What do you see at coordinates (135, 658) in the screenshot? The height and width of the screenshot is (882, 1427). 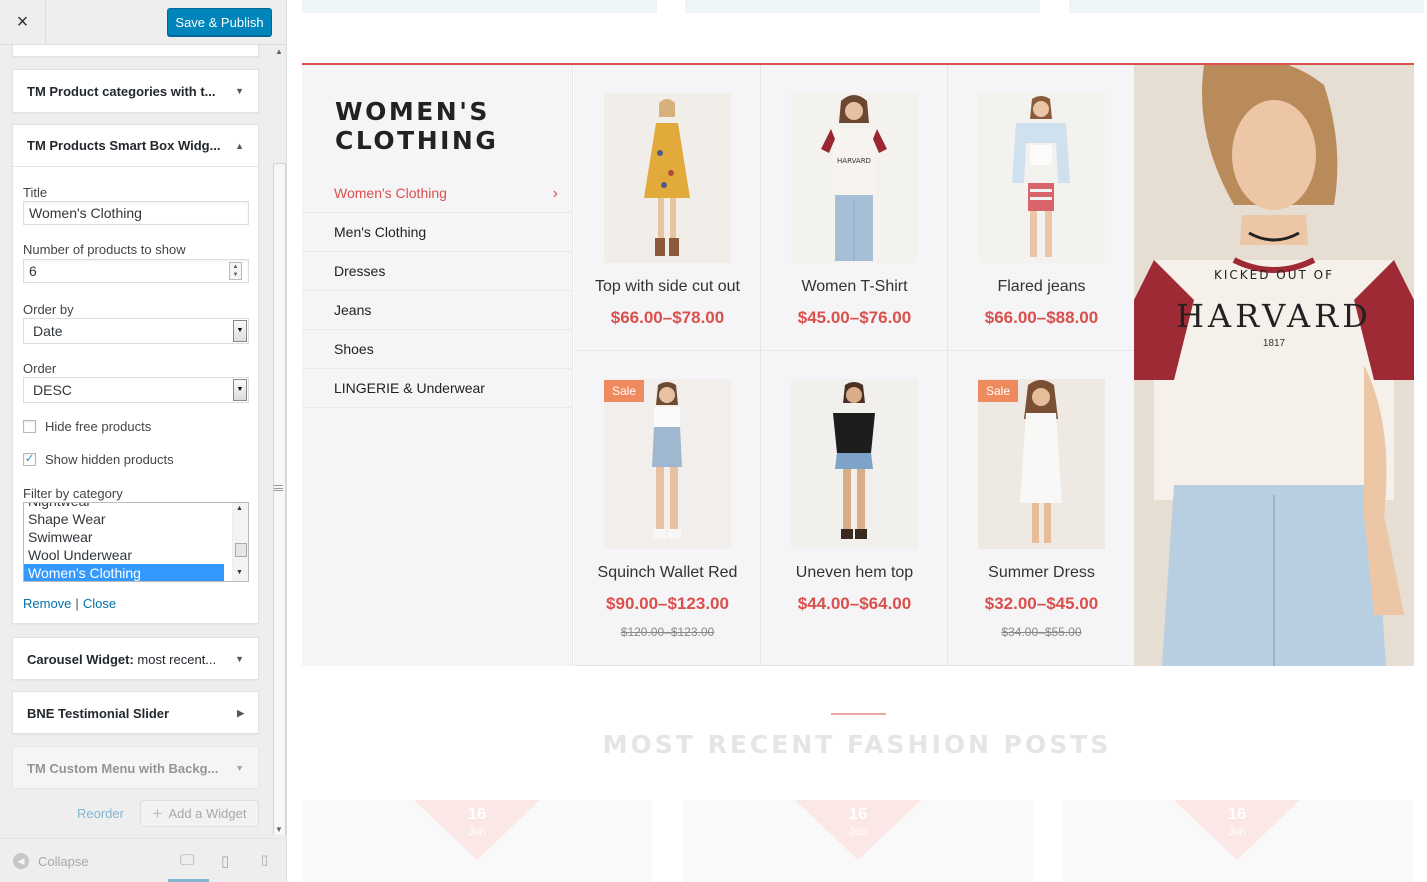 I see `widget-carousel: Carousel Widget: most recent... ▼` at bounding box center [135, 658].